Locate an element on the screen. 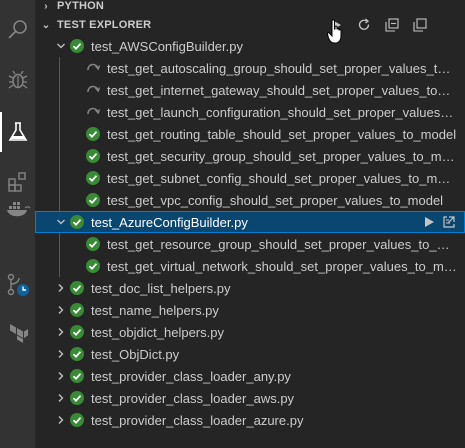  test-file-label: test_provider_class_loader_azure.py is located at coordinates (197, 420).